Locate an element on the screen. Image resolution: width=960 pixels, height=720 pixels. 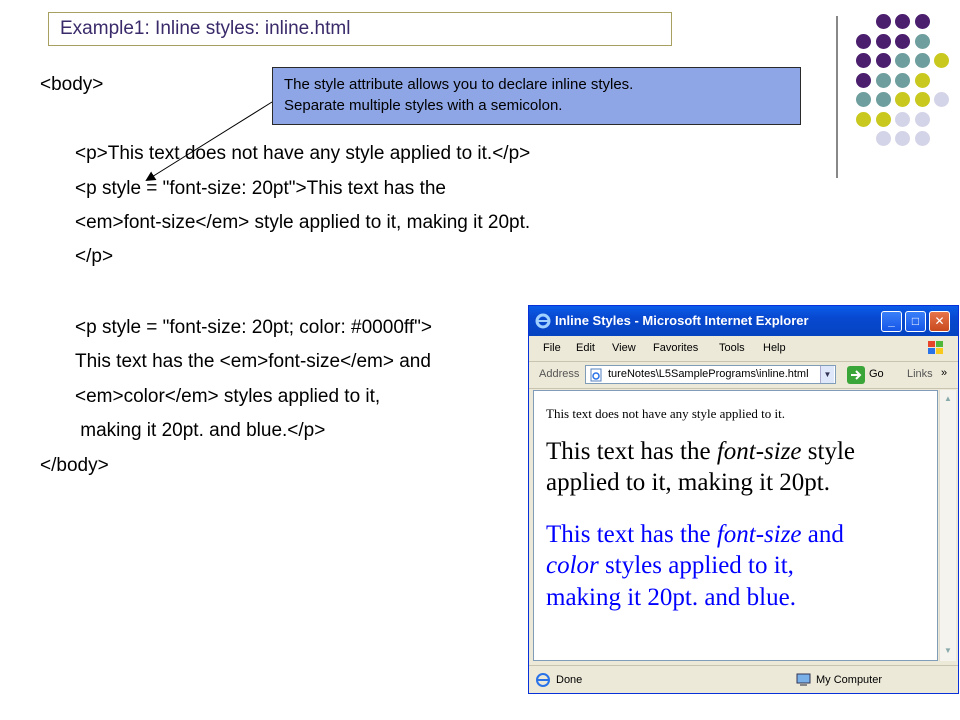
address-input: tureNotes\L5SamplePrograms\inline.html is located at coordinates (710, 374).